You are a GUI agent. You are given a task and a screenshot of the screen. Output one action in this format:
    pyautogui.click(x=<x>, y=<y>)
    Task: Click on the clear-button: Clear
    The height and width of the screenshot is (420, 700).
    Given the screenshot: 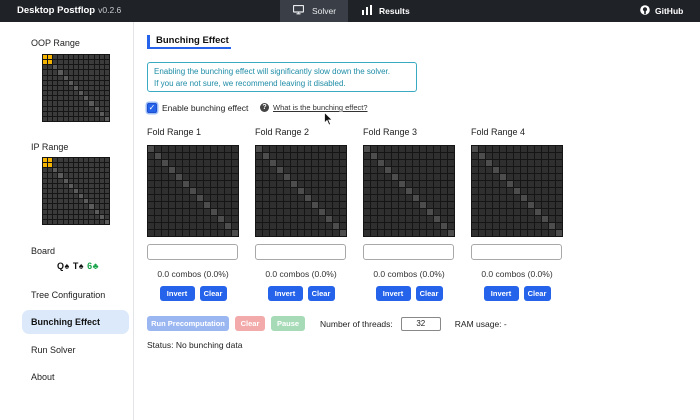 What is the action you would take?
    pyautogui.click(x=213, y=293)
    